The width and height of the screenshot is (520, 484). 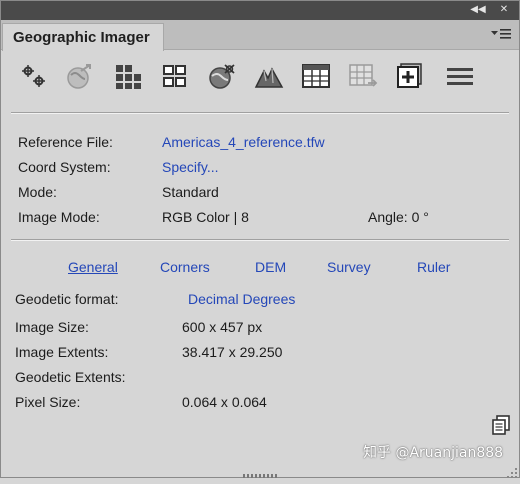 What do you see at coordinates (93, 267) in the screenshot?
I see `tab-general: General` at bounding box center [93, 267].